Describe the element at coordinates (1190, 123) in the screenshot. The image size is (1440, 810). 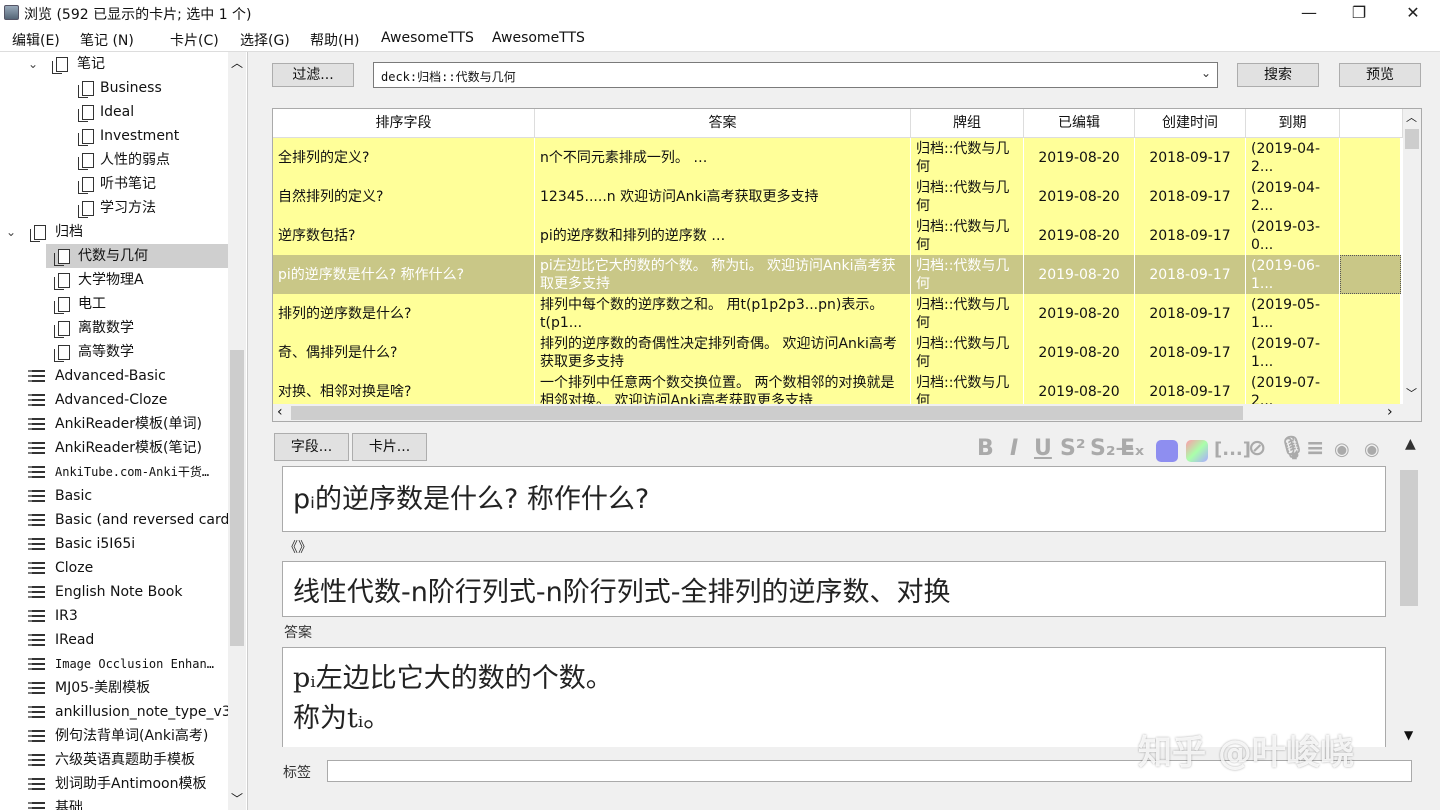
I see `column-header-created: 创建时间` at that location.